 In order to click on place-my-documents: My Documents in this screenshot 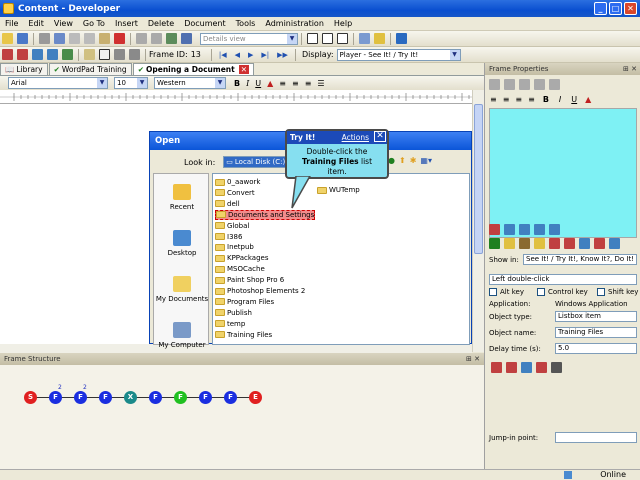, I will do `click(182, 289)`.